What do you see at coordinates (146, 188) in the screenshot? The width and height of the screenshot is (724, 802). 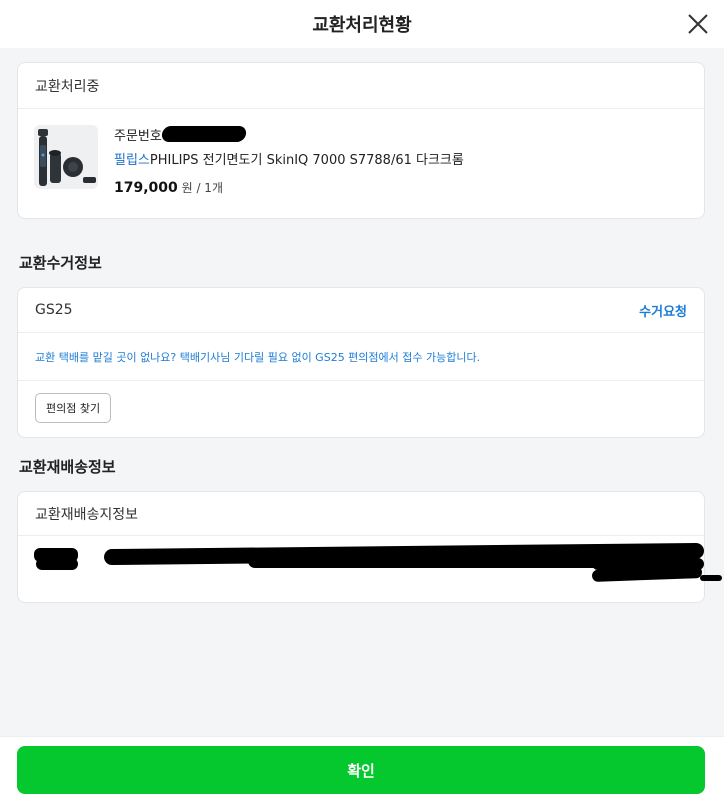 I see `product-price: 179,000` at bounding box center [146, 188].